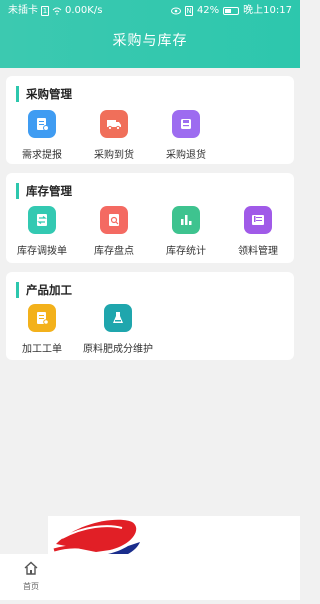  Describe the element at coordinates (44, 290) in the screenshot. I see `section-title: 产品加工` at that location.